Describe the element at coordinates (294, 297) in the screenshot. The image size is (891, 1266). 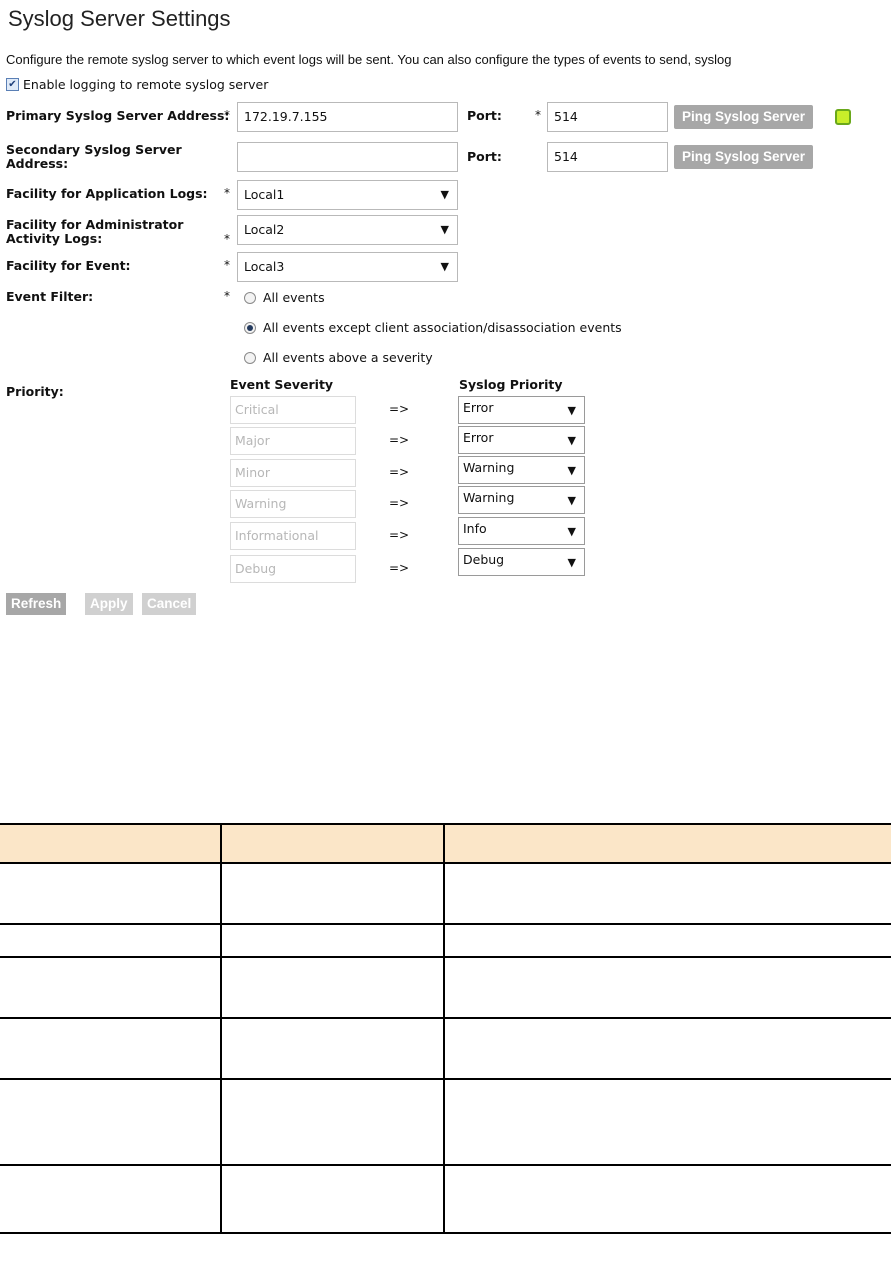
I see `filter-all-label: All events` at that location.